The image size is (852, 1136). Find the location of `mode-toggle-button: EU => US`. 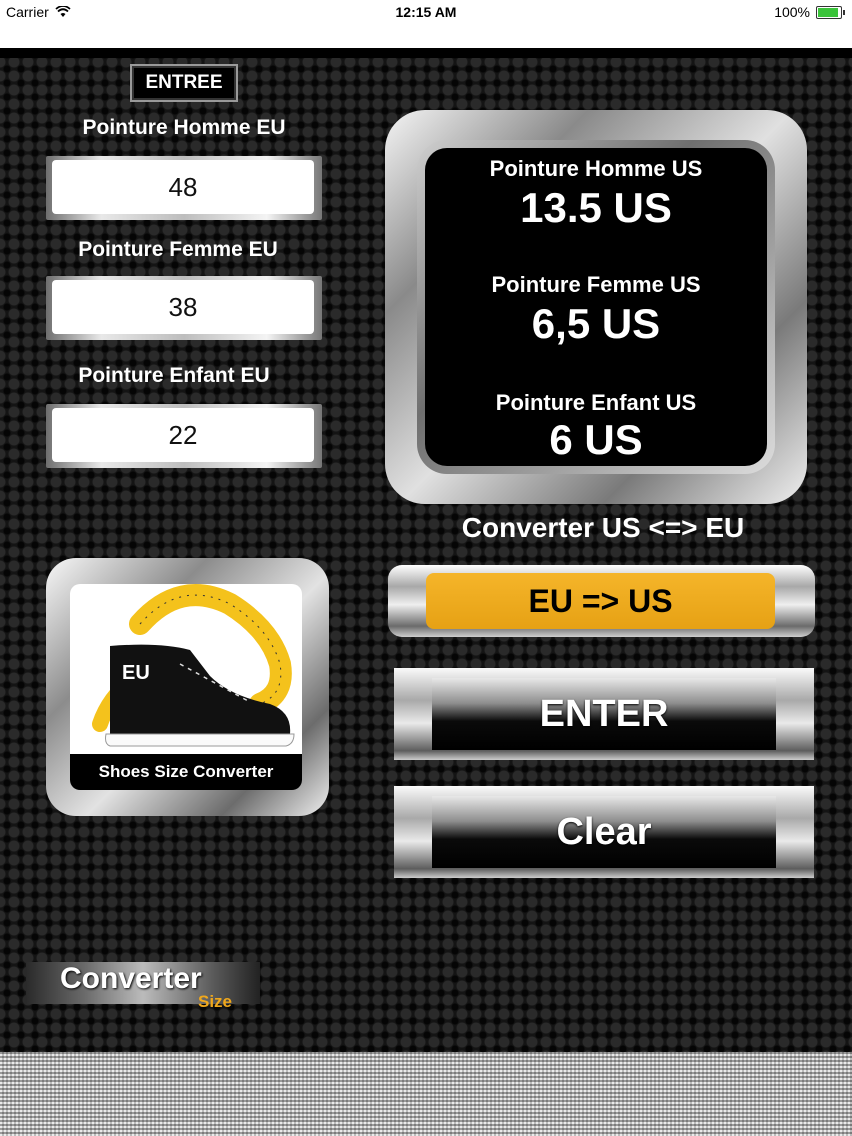

mode-toggle-button: EU => US is located at coordinates (601, 601).